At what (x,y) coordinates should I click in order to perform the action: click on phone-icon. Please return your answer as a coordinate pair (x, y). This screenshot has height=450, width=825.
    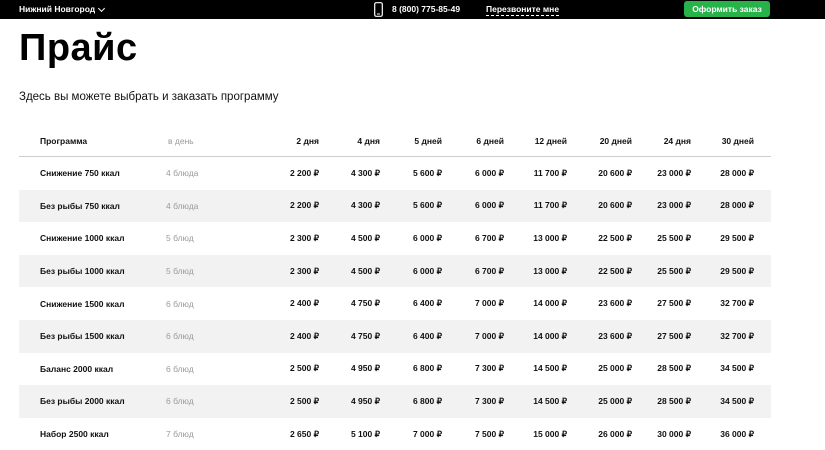
    Looking at the image, I should click on (378, 9).